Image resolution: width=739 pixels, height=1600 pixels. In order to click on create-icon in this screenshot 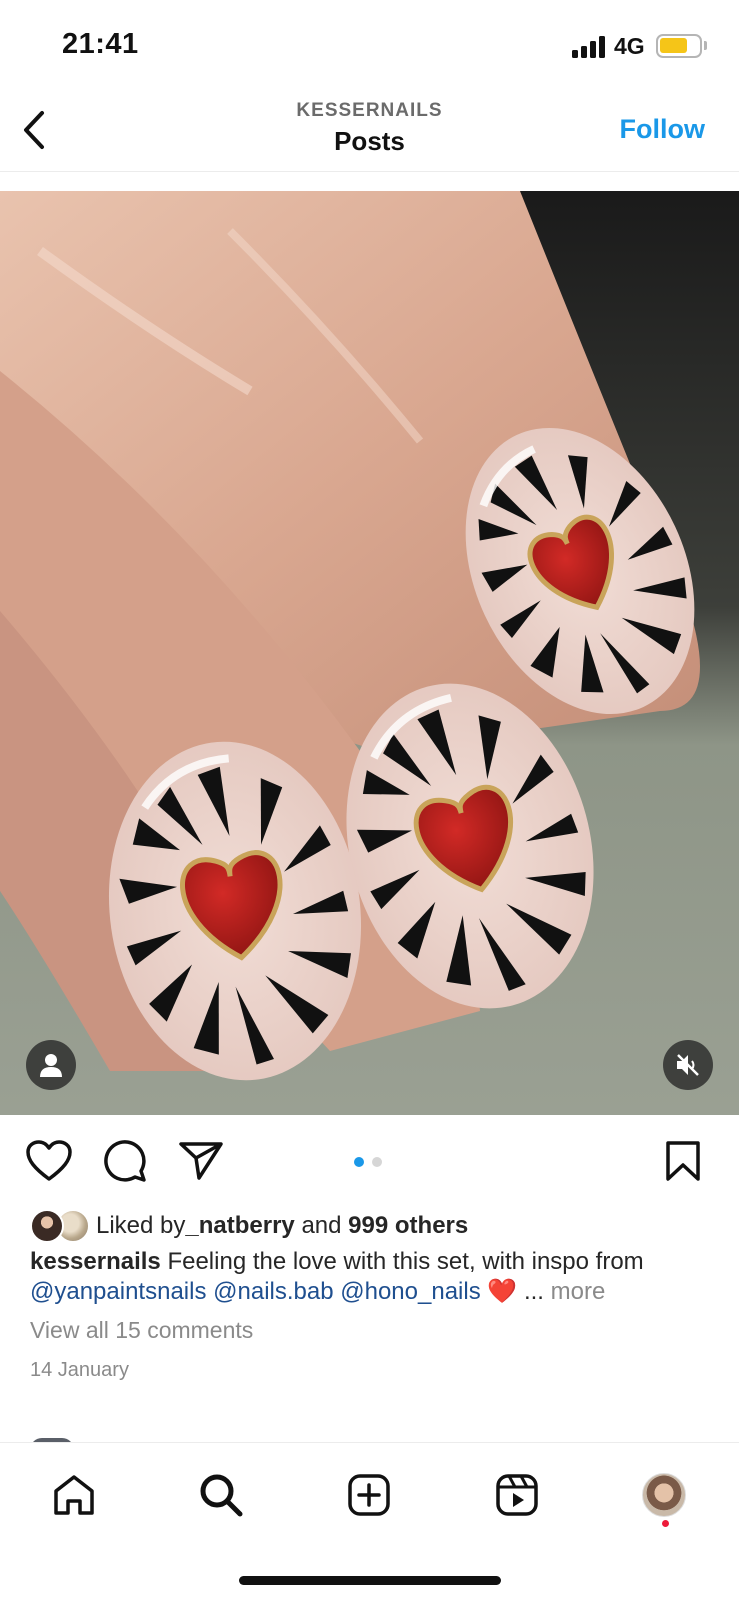, I will do `click(369, 1495)`.